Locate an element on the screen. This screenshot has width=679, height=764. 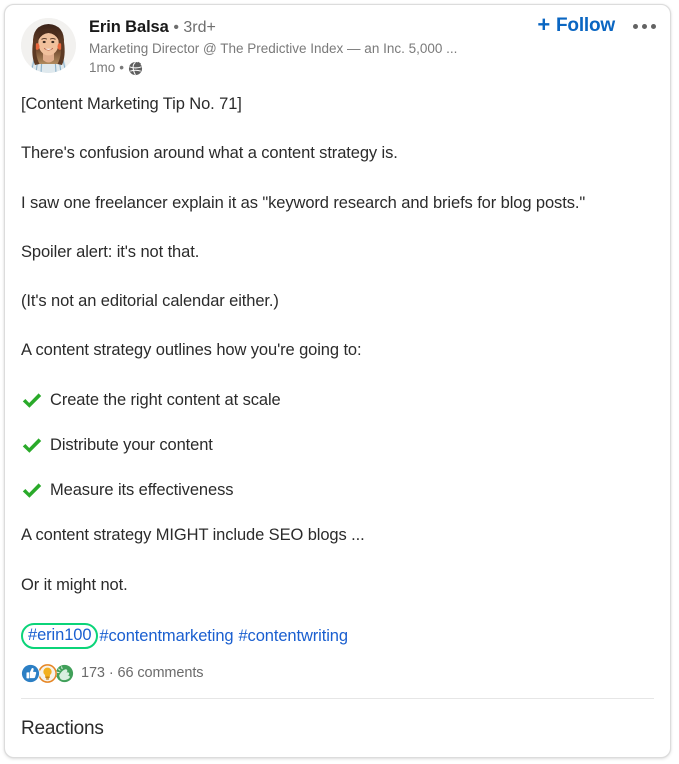
list-item-label: Measure its effectiveness is located at coordinates (142, 490).